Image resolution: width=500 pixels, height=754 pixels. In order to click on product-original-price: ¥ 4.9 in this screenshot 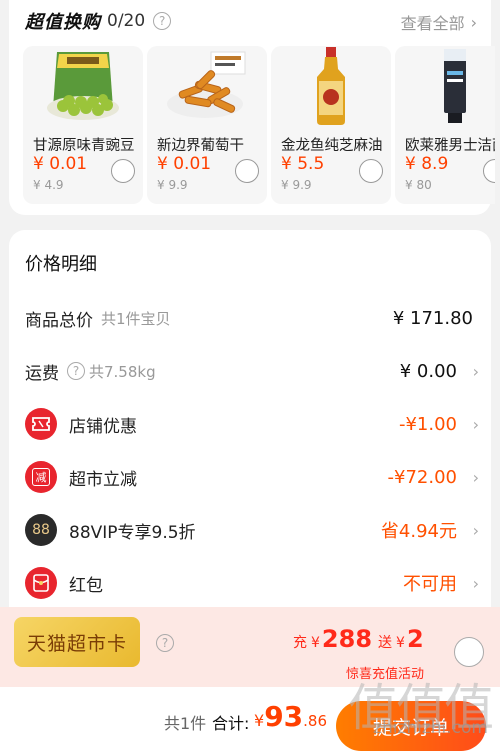, I will do `click(48, 185)`.